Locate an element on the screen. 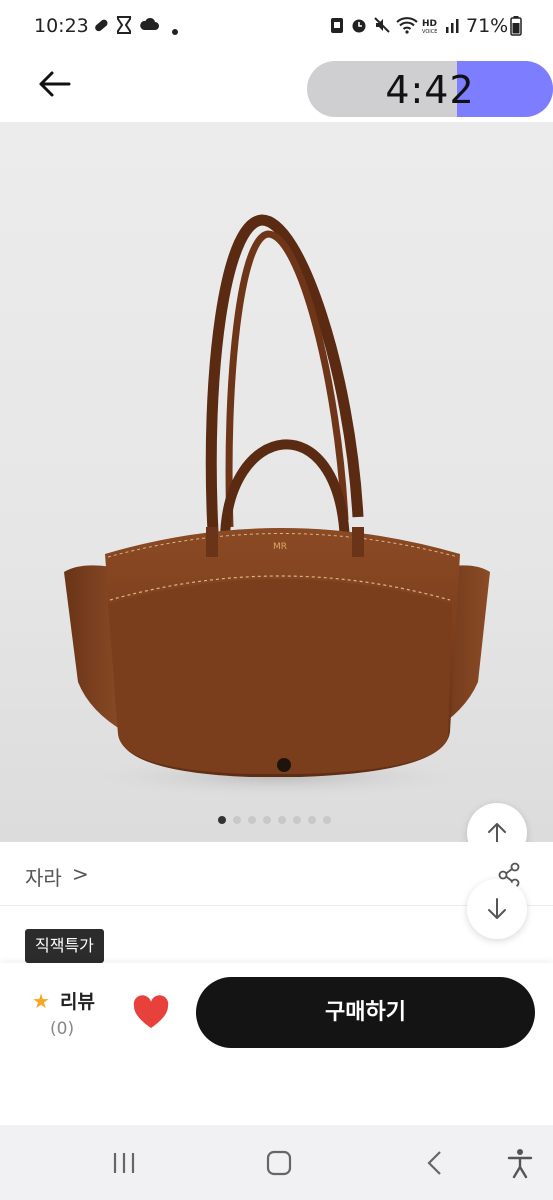 This screenshot has width=553, height=1200. bottom-action-bar: ★ 리뷰 (0) 구매하기 is located at coordinates (276, 1044).